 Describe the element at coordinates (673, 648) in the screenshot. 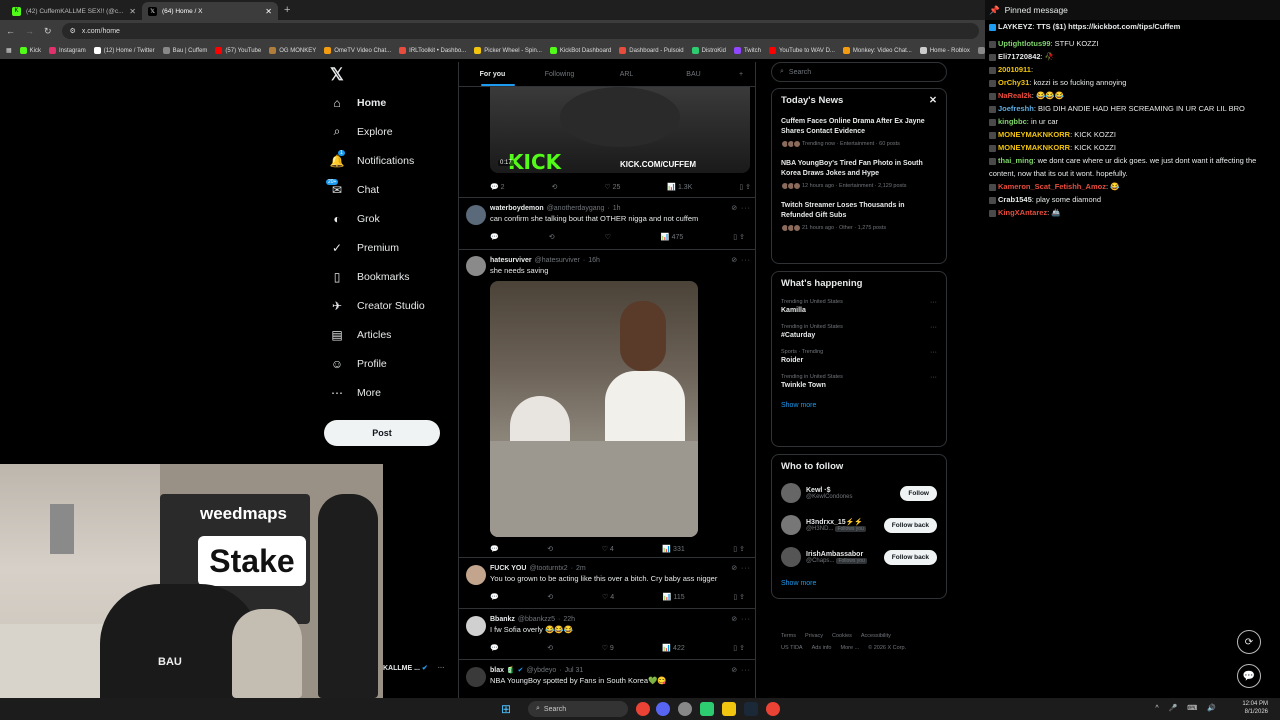

I see `views-button: 📊 422` at that location.